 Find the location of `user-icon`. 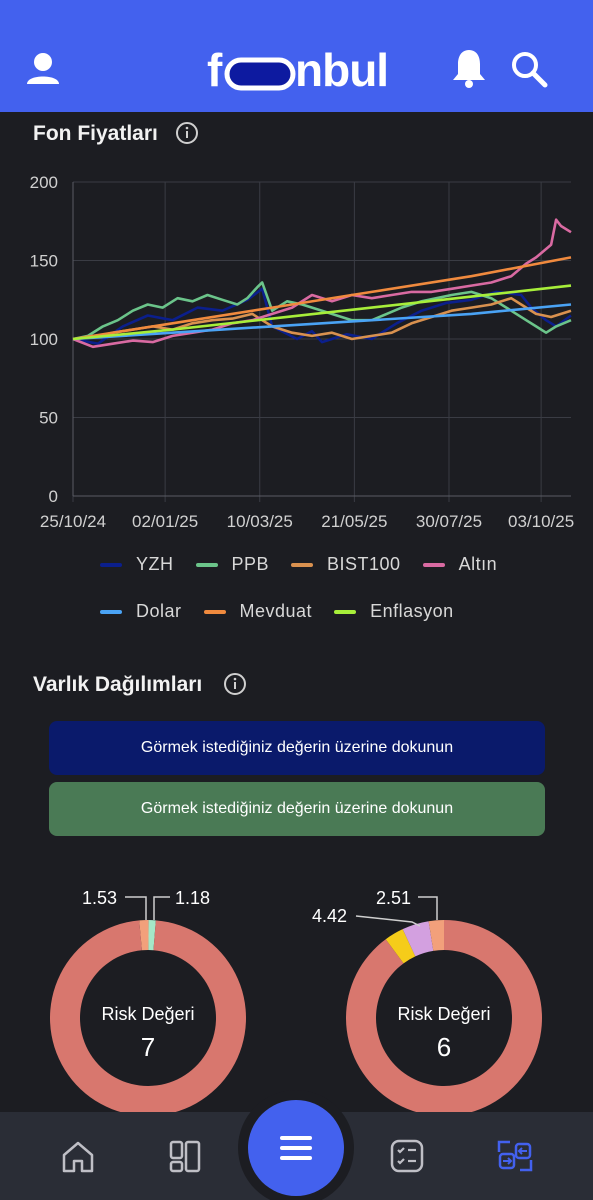

user-icon is located at coordinates (43, 69).